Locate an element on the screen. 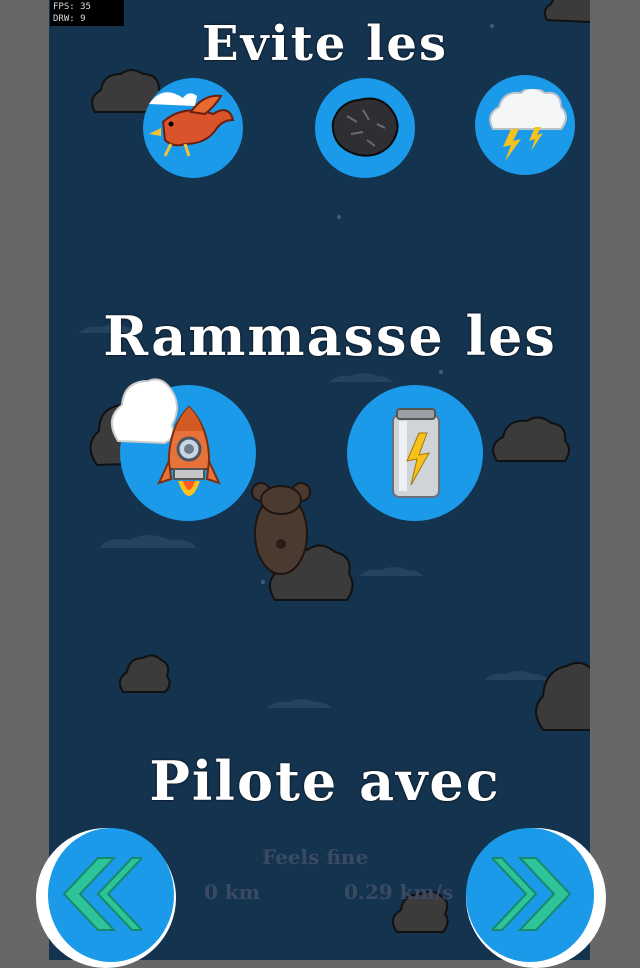 This screenshot has width=640, height=968. bird-icon is located at coordinates (192, 124).